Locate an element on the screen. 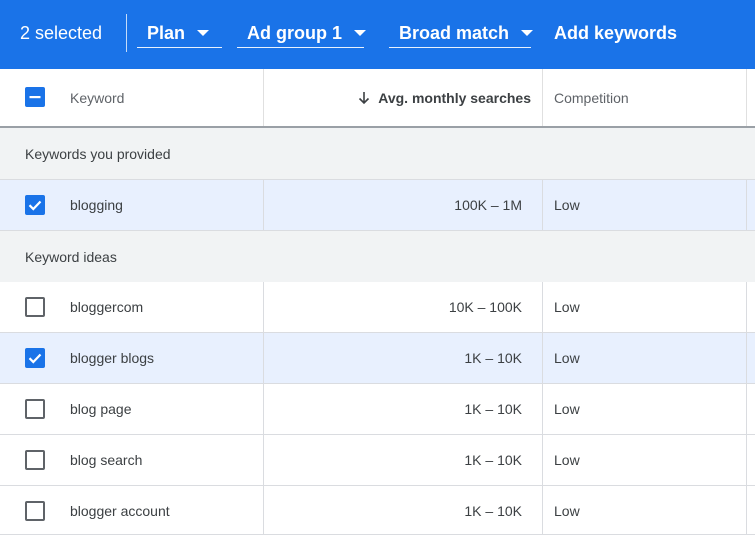 Image resolution: width=755 pixels, height=535 pixels. add-keywords-button: Add keywords is located at coordinates (615, 33).